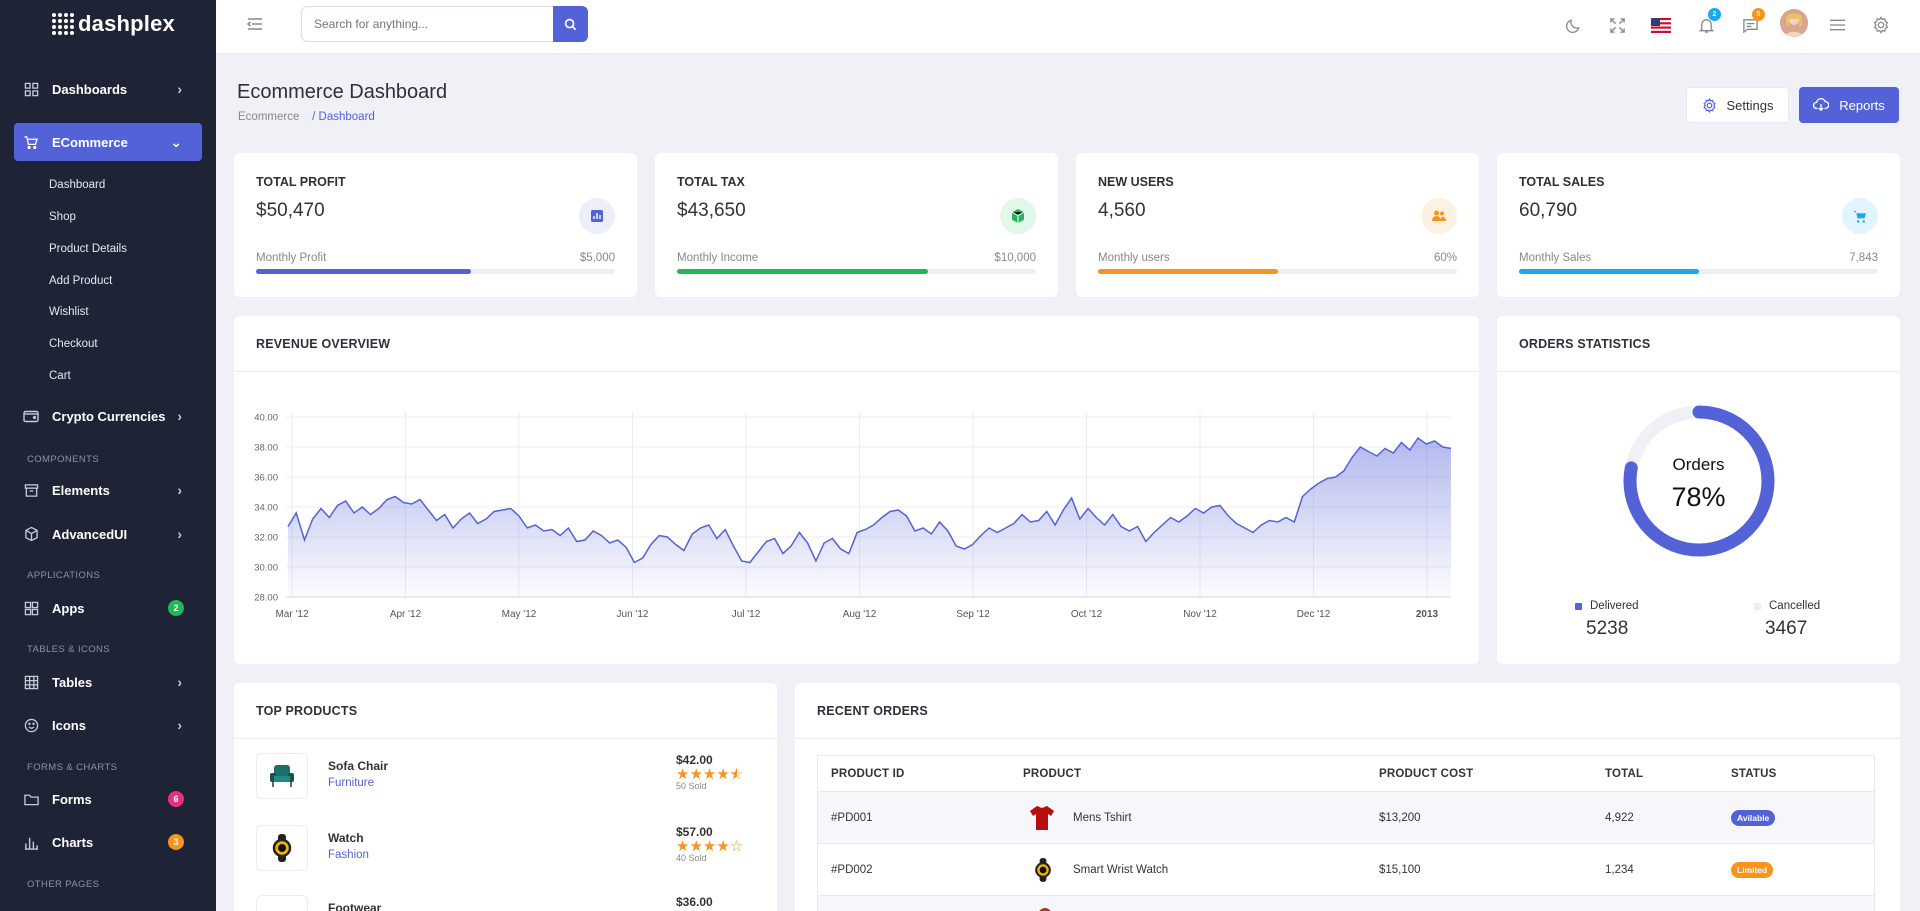 This screenshot has width=1920, height=911. I want to click on x-tick-label: Aug '12, so click(860, 614).